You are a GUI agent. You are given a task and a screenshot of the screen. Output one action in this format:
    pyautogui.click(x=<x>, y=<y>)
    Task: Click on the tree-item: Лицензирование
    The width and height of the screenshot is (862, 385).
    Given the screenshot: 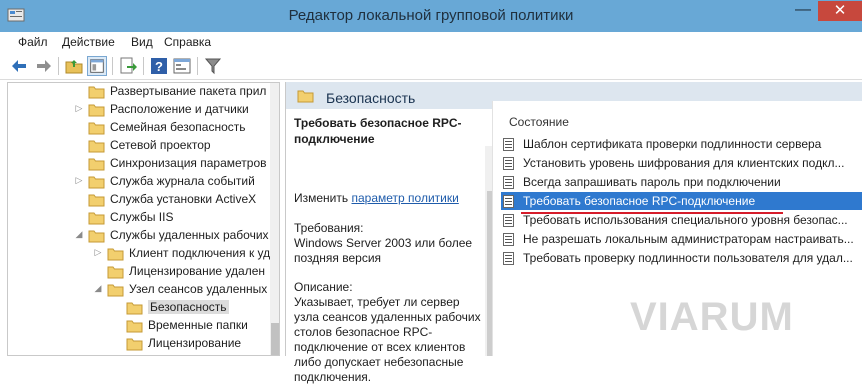 What is the action you would take?
    pyautogui.click(x=139, y=344)
    